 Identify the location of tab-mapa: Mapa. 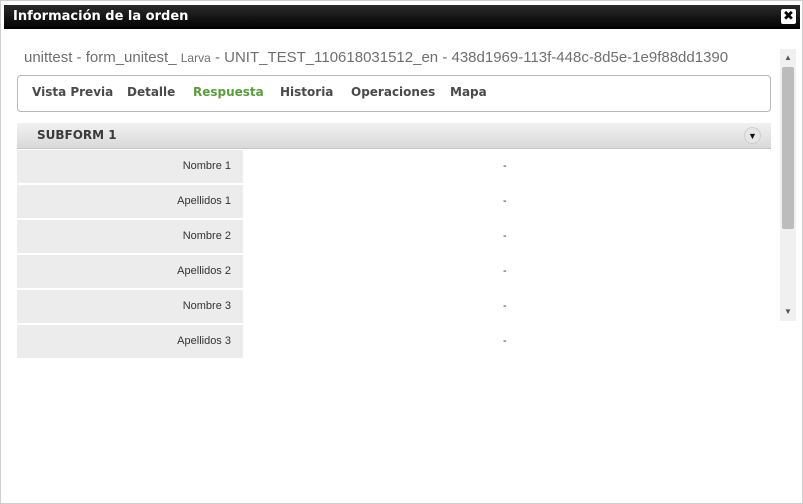
(468, 92).